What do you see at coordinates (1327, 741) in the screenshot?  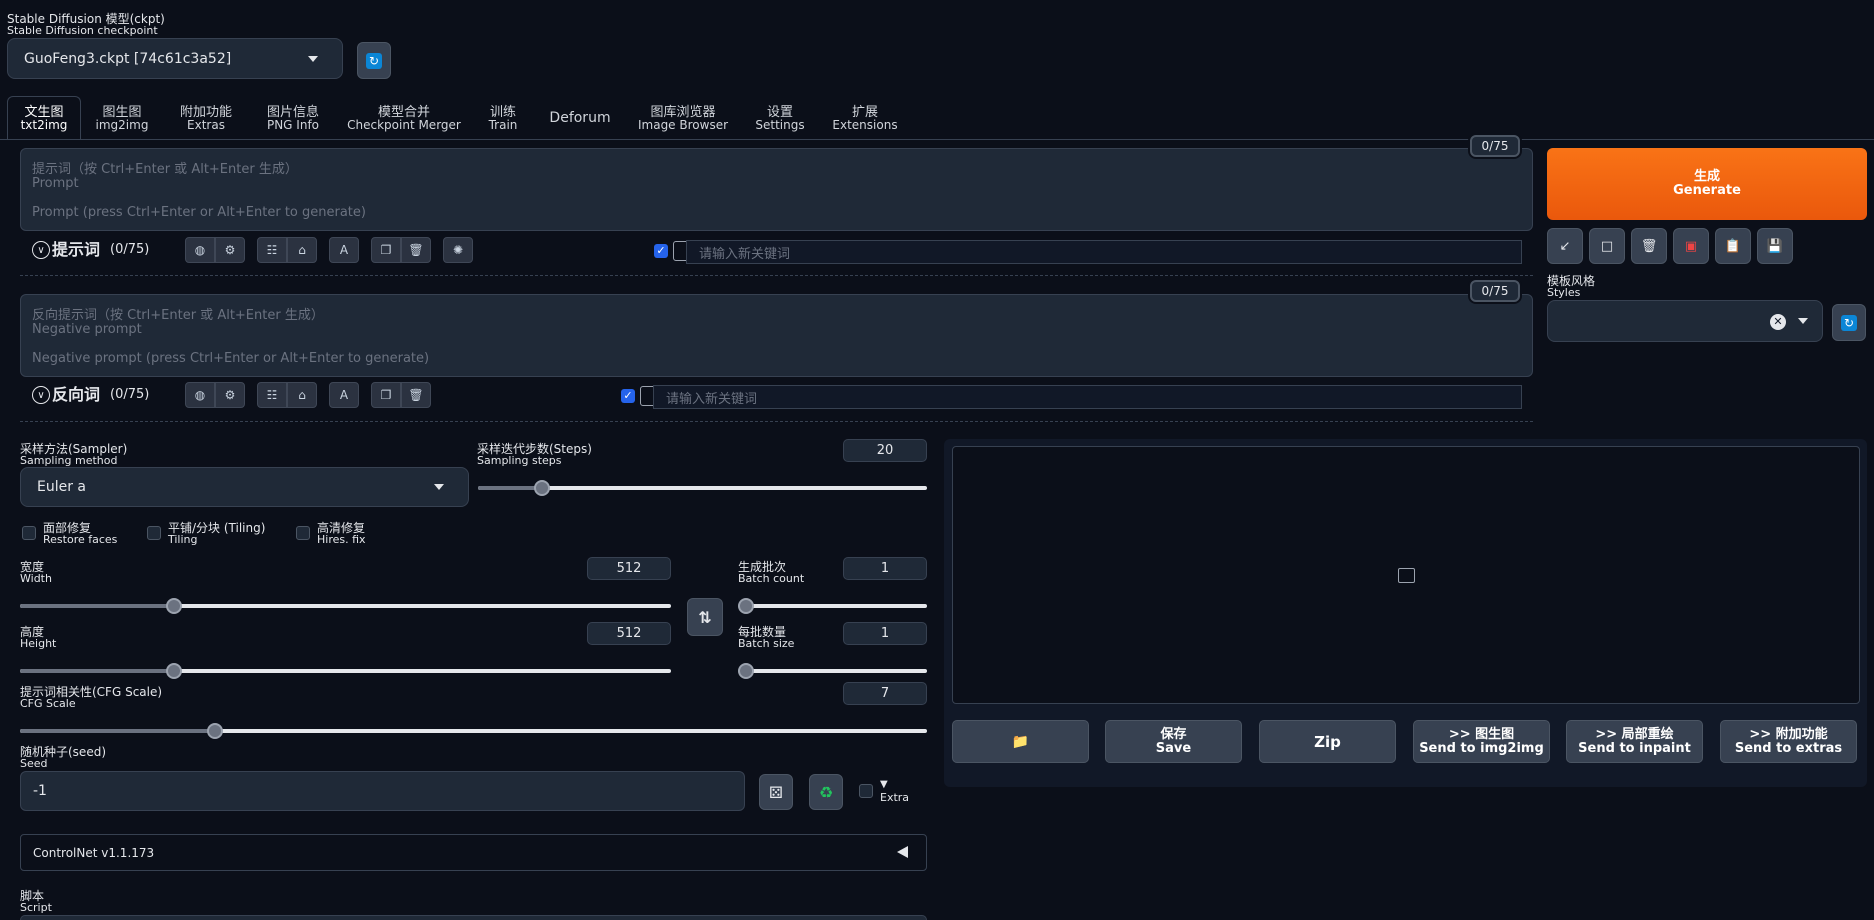 I see `zip-button: Zip` at bounding box center [1327, 741].